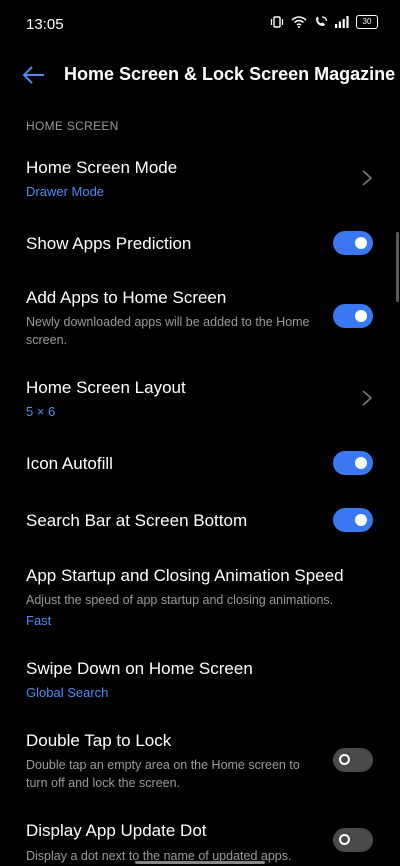  Describe the element at coordinates (200, 398) in the screenshot. I see `home-screen-layout-item: Home Screen Layout 5 × 6` at that location.